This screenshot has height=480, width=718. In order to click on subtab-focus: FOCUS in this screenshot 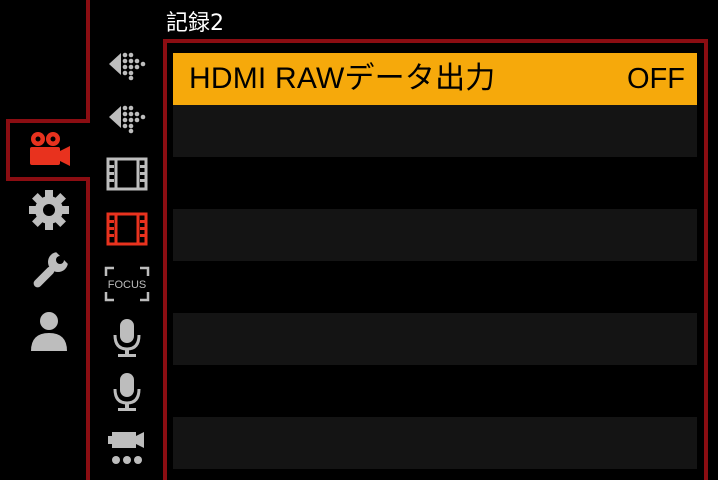, I will do `click(127, 284)`.